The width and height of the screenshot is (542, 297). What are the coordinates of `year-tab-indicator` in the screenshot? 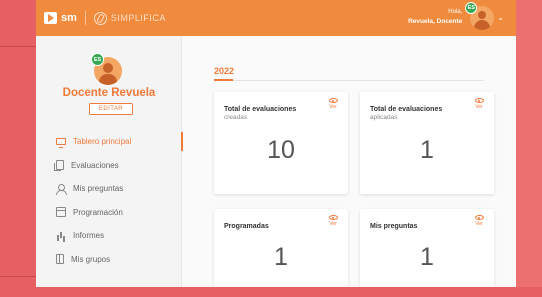 It's located at (223, 80).